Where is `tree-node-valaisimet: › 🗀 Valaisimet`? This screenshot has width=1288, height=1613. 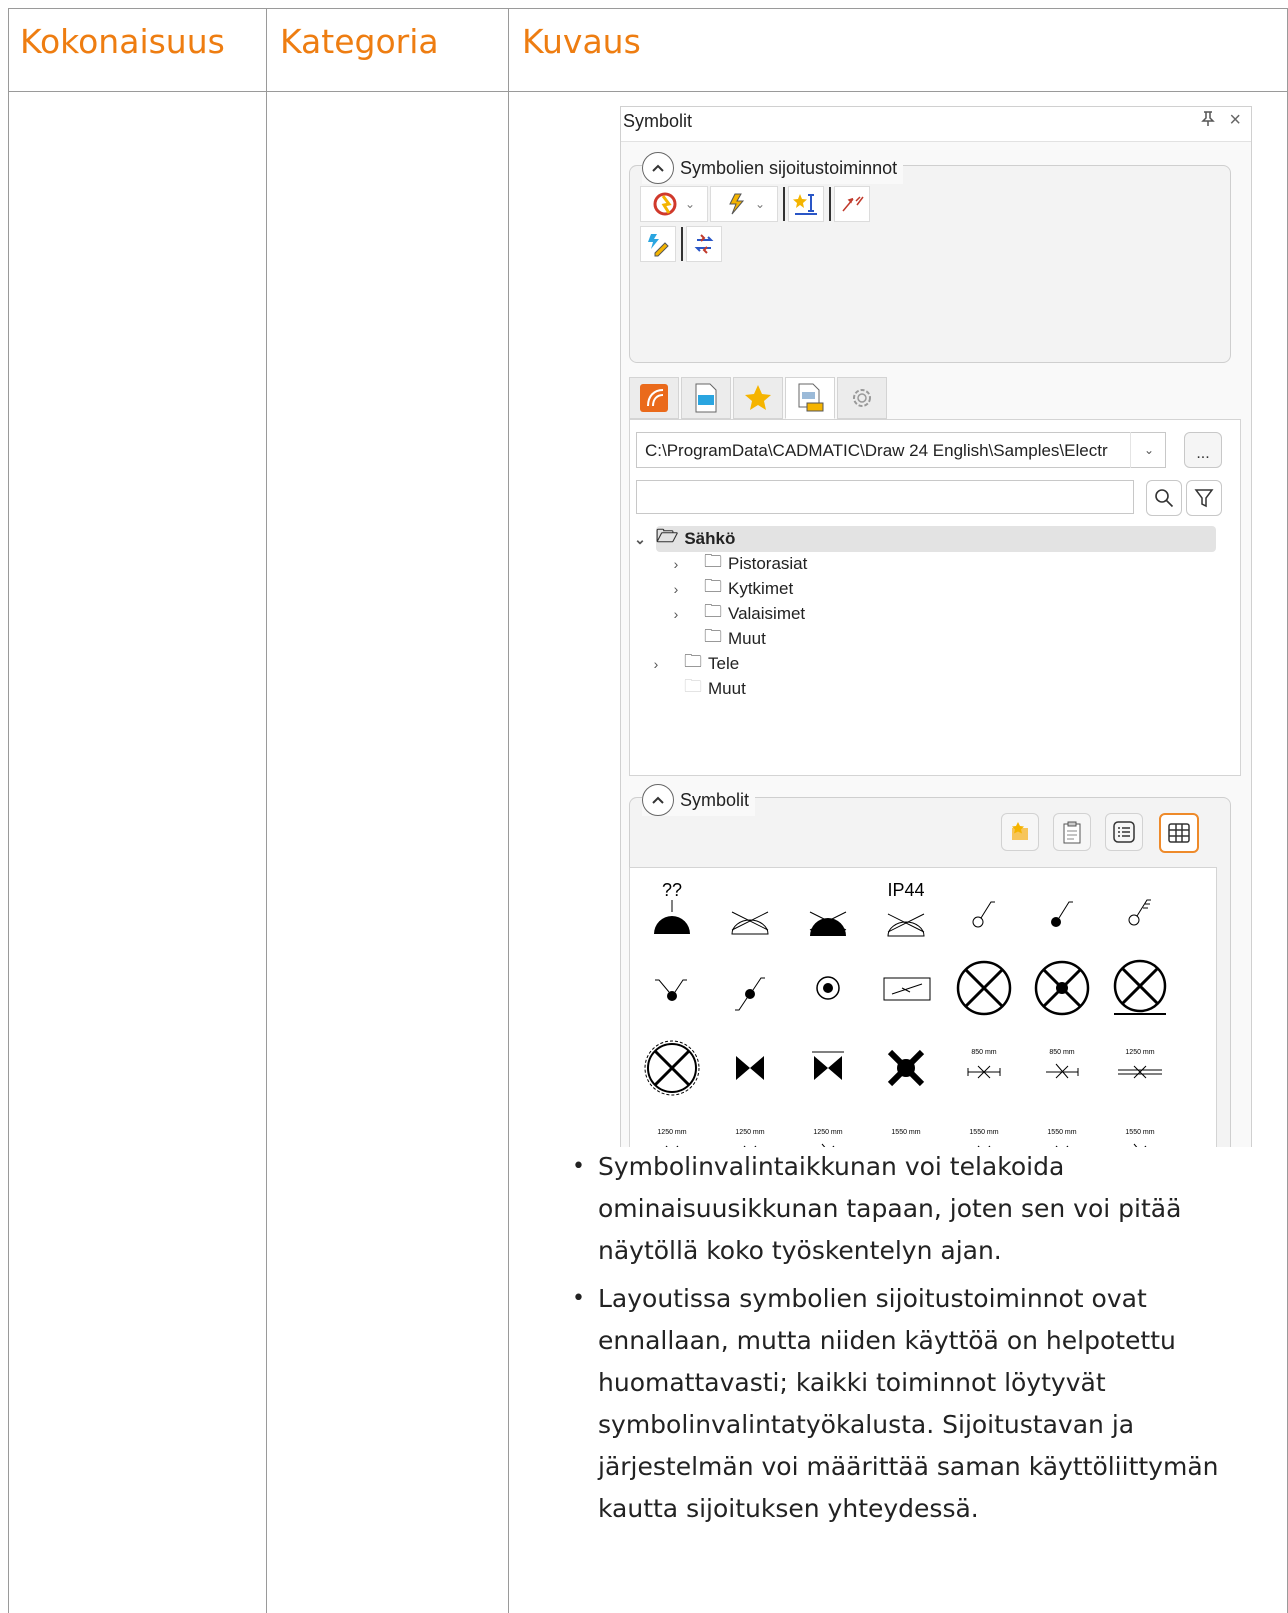 tree-node-valaisimet: › 🗀 Valaisimet is located at coordinates (736, 614).